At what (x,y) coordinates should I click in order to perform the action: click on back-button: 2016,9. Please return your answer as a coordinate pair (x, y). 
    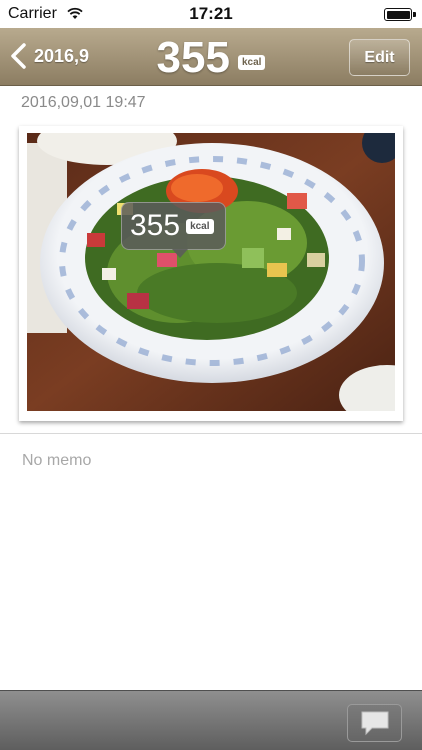
    Looking at the image, I should click on (48, 56).